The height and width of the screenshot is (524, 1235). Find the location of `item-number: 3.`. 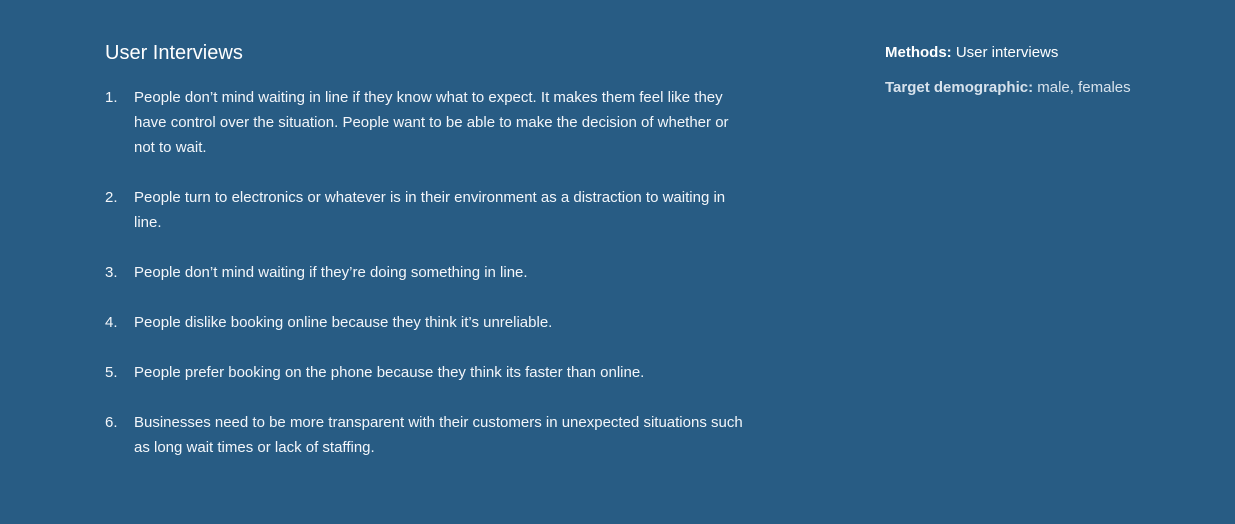

item-number: 3. is located at coordinates (111, 272).